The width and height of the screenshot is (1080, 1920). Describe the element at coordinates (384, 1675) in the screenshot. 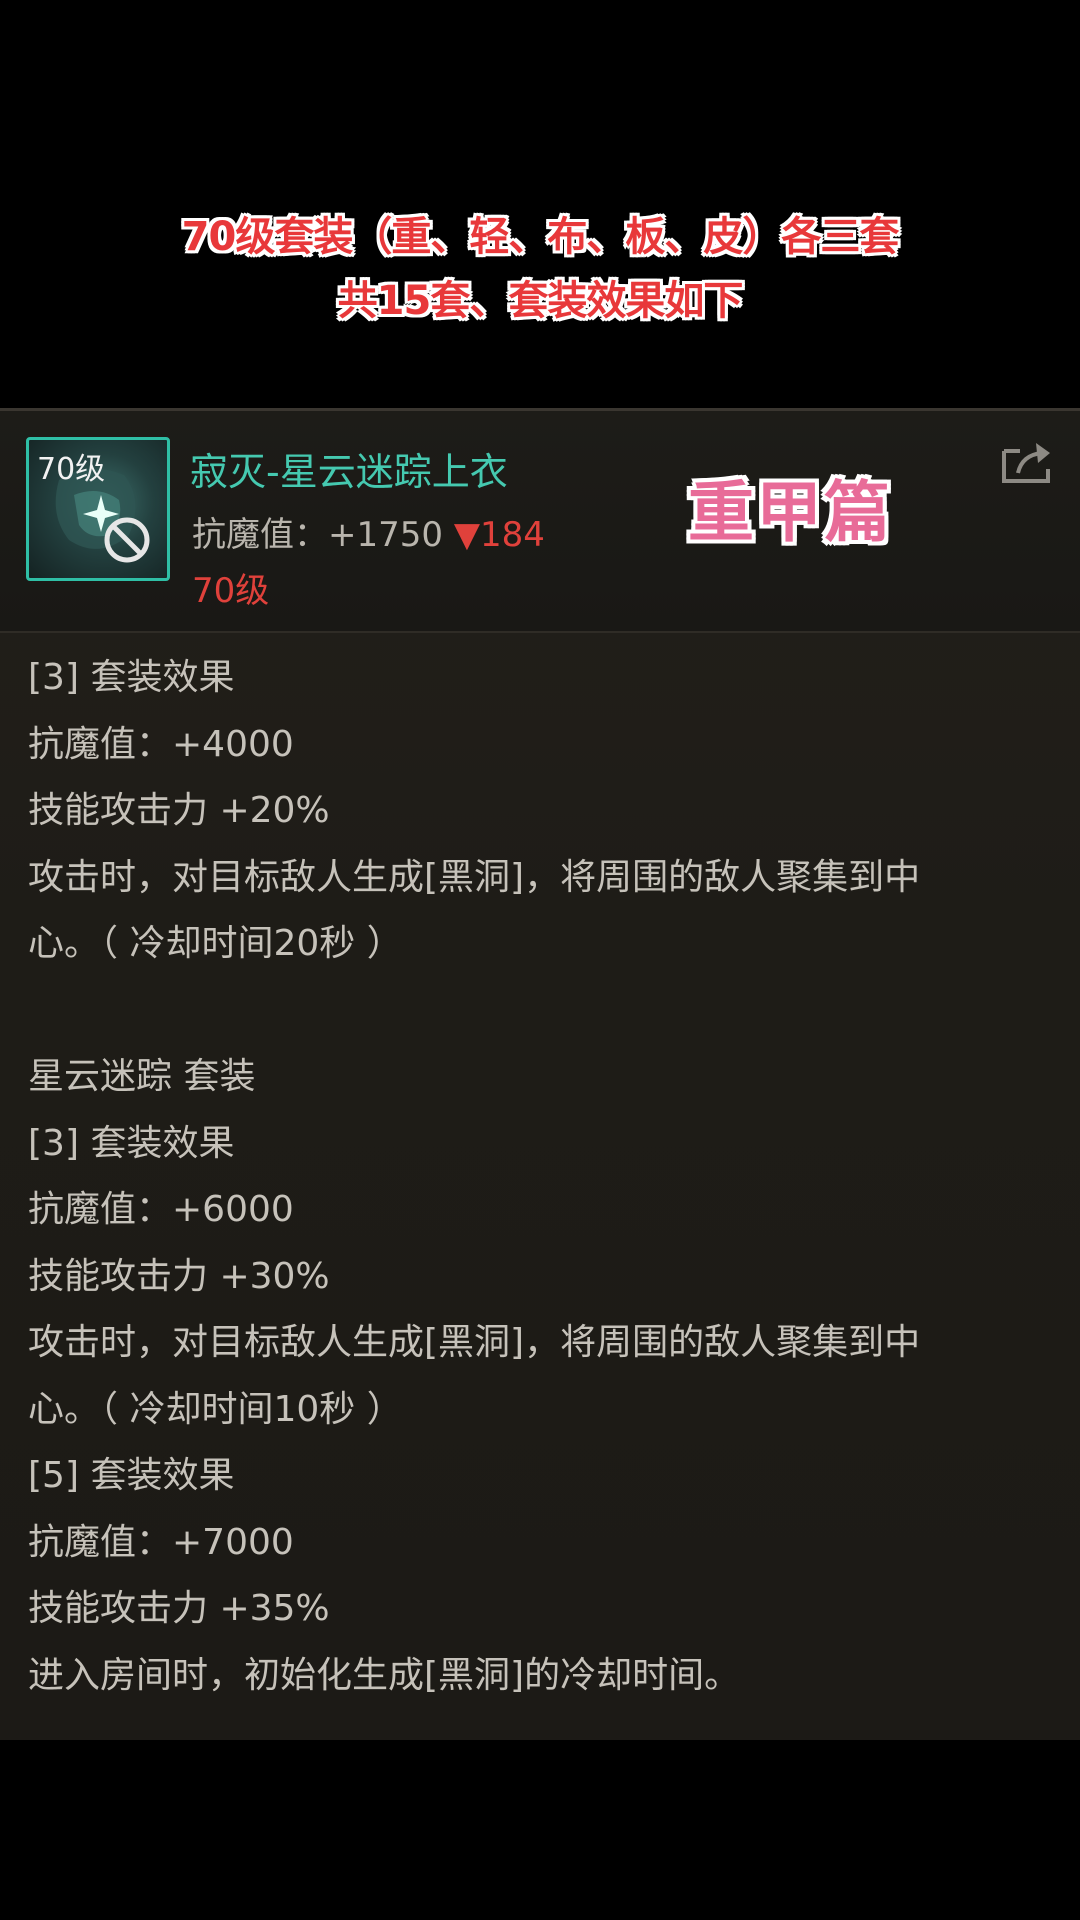

I see `effect-line: 进入房间时，初始化生成[黑洞]的冷却时间。` at that location.